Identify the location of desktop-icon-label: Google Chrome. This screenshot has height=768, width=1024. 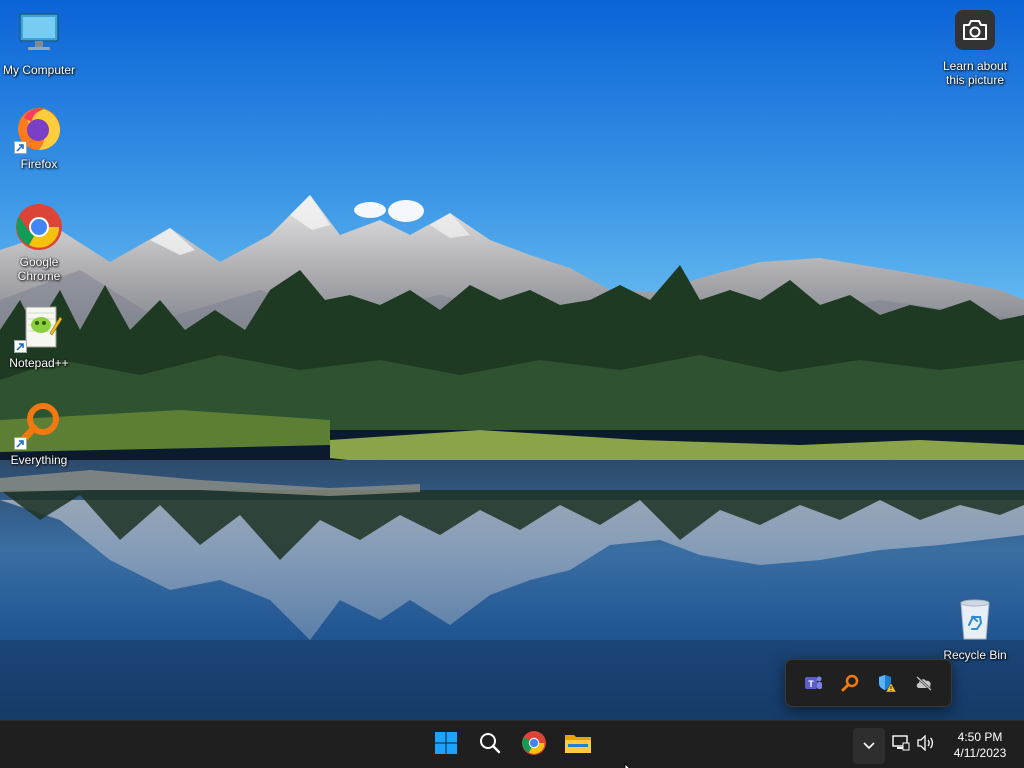
(39, 269).